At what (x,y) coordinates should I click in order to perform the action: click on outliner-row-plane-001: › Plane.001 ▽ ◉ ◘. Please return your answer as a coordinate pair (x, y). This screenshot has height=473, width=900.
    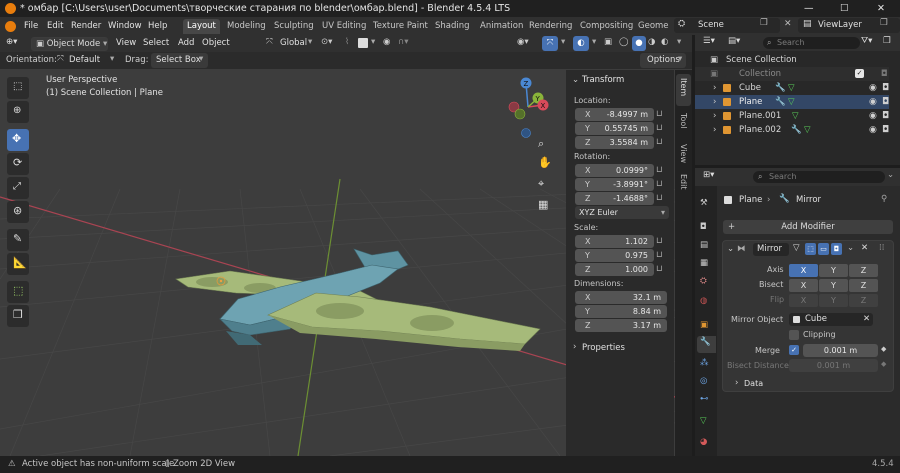
    Looking at the image, I should click on (792, 116).